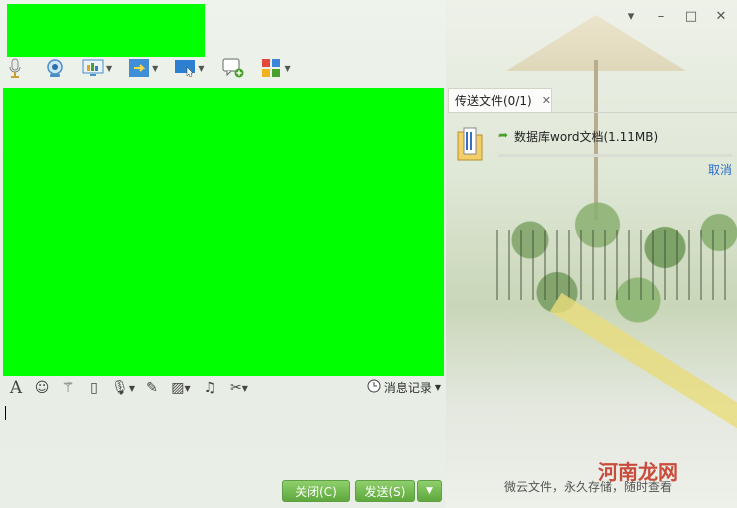  What do you see at coordinates (316, 491) in the screenshot?
I see `close-button: 关闭(C)` at bounding box center [316, 491].